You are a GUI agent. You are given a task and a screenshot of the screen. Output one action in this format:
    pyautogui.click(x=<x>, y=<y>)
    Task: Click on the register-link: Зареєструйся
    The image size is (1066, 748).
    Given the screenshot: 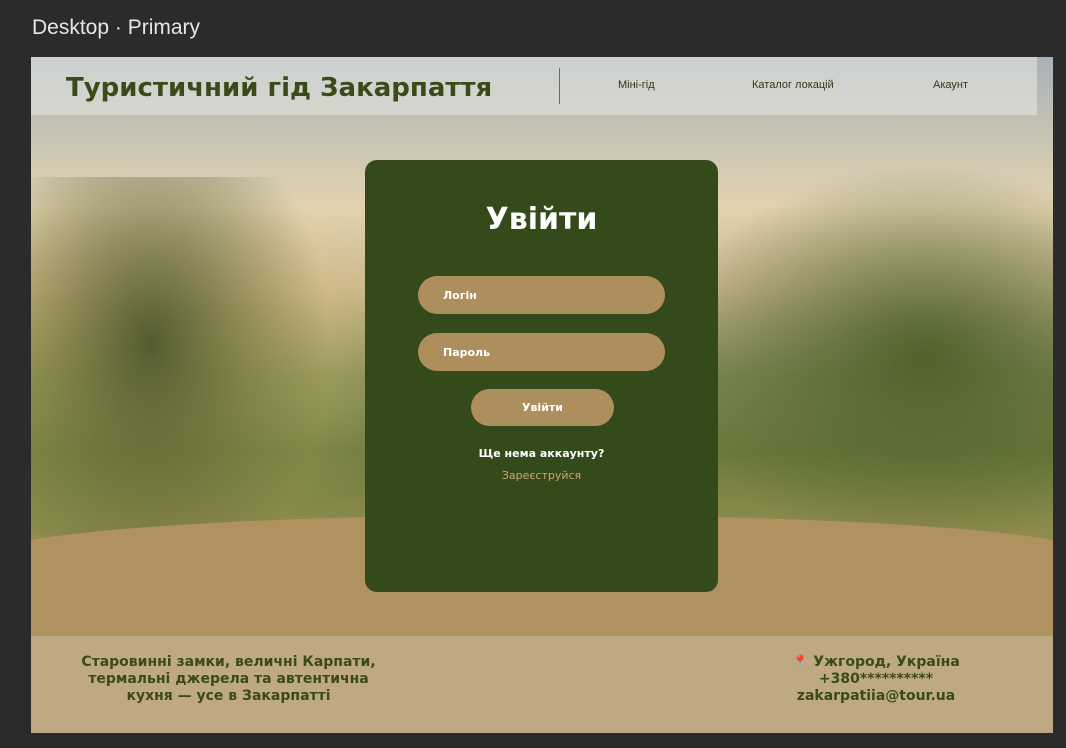 What is the action you would take?
    pyautogui.click(x=541, y=475)
    